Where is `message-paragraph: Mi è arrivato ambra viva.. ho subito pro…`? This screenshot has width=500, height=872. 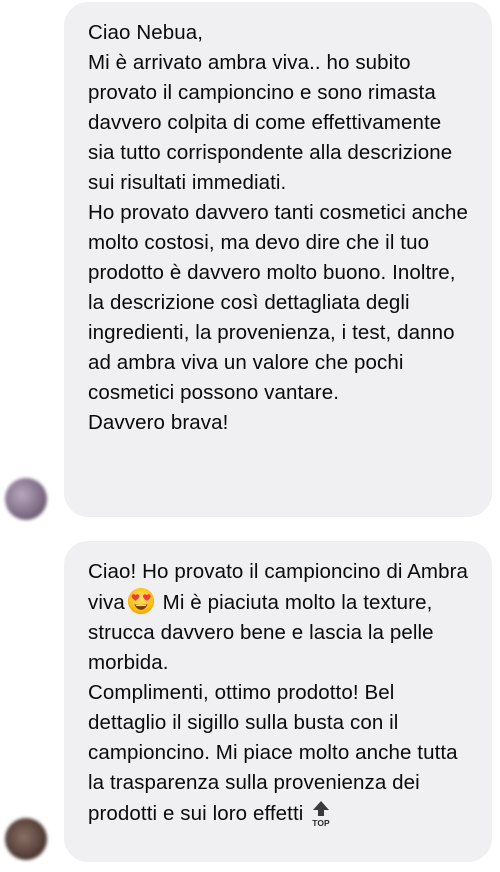 message-paragraph: Mi è arrivato ambra viva.. ho subito pro… is located at coordinates (270, 122).